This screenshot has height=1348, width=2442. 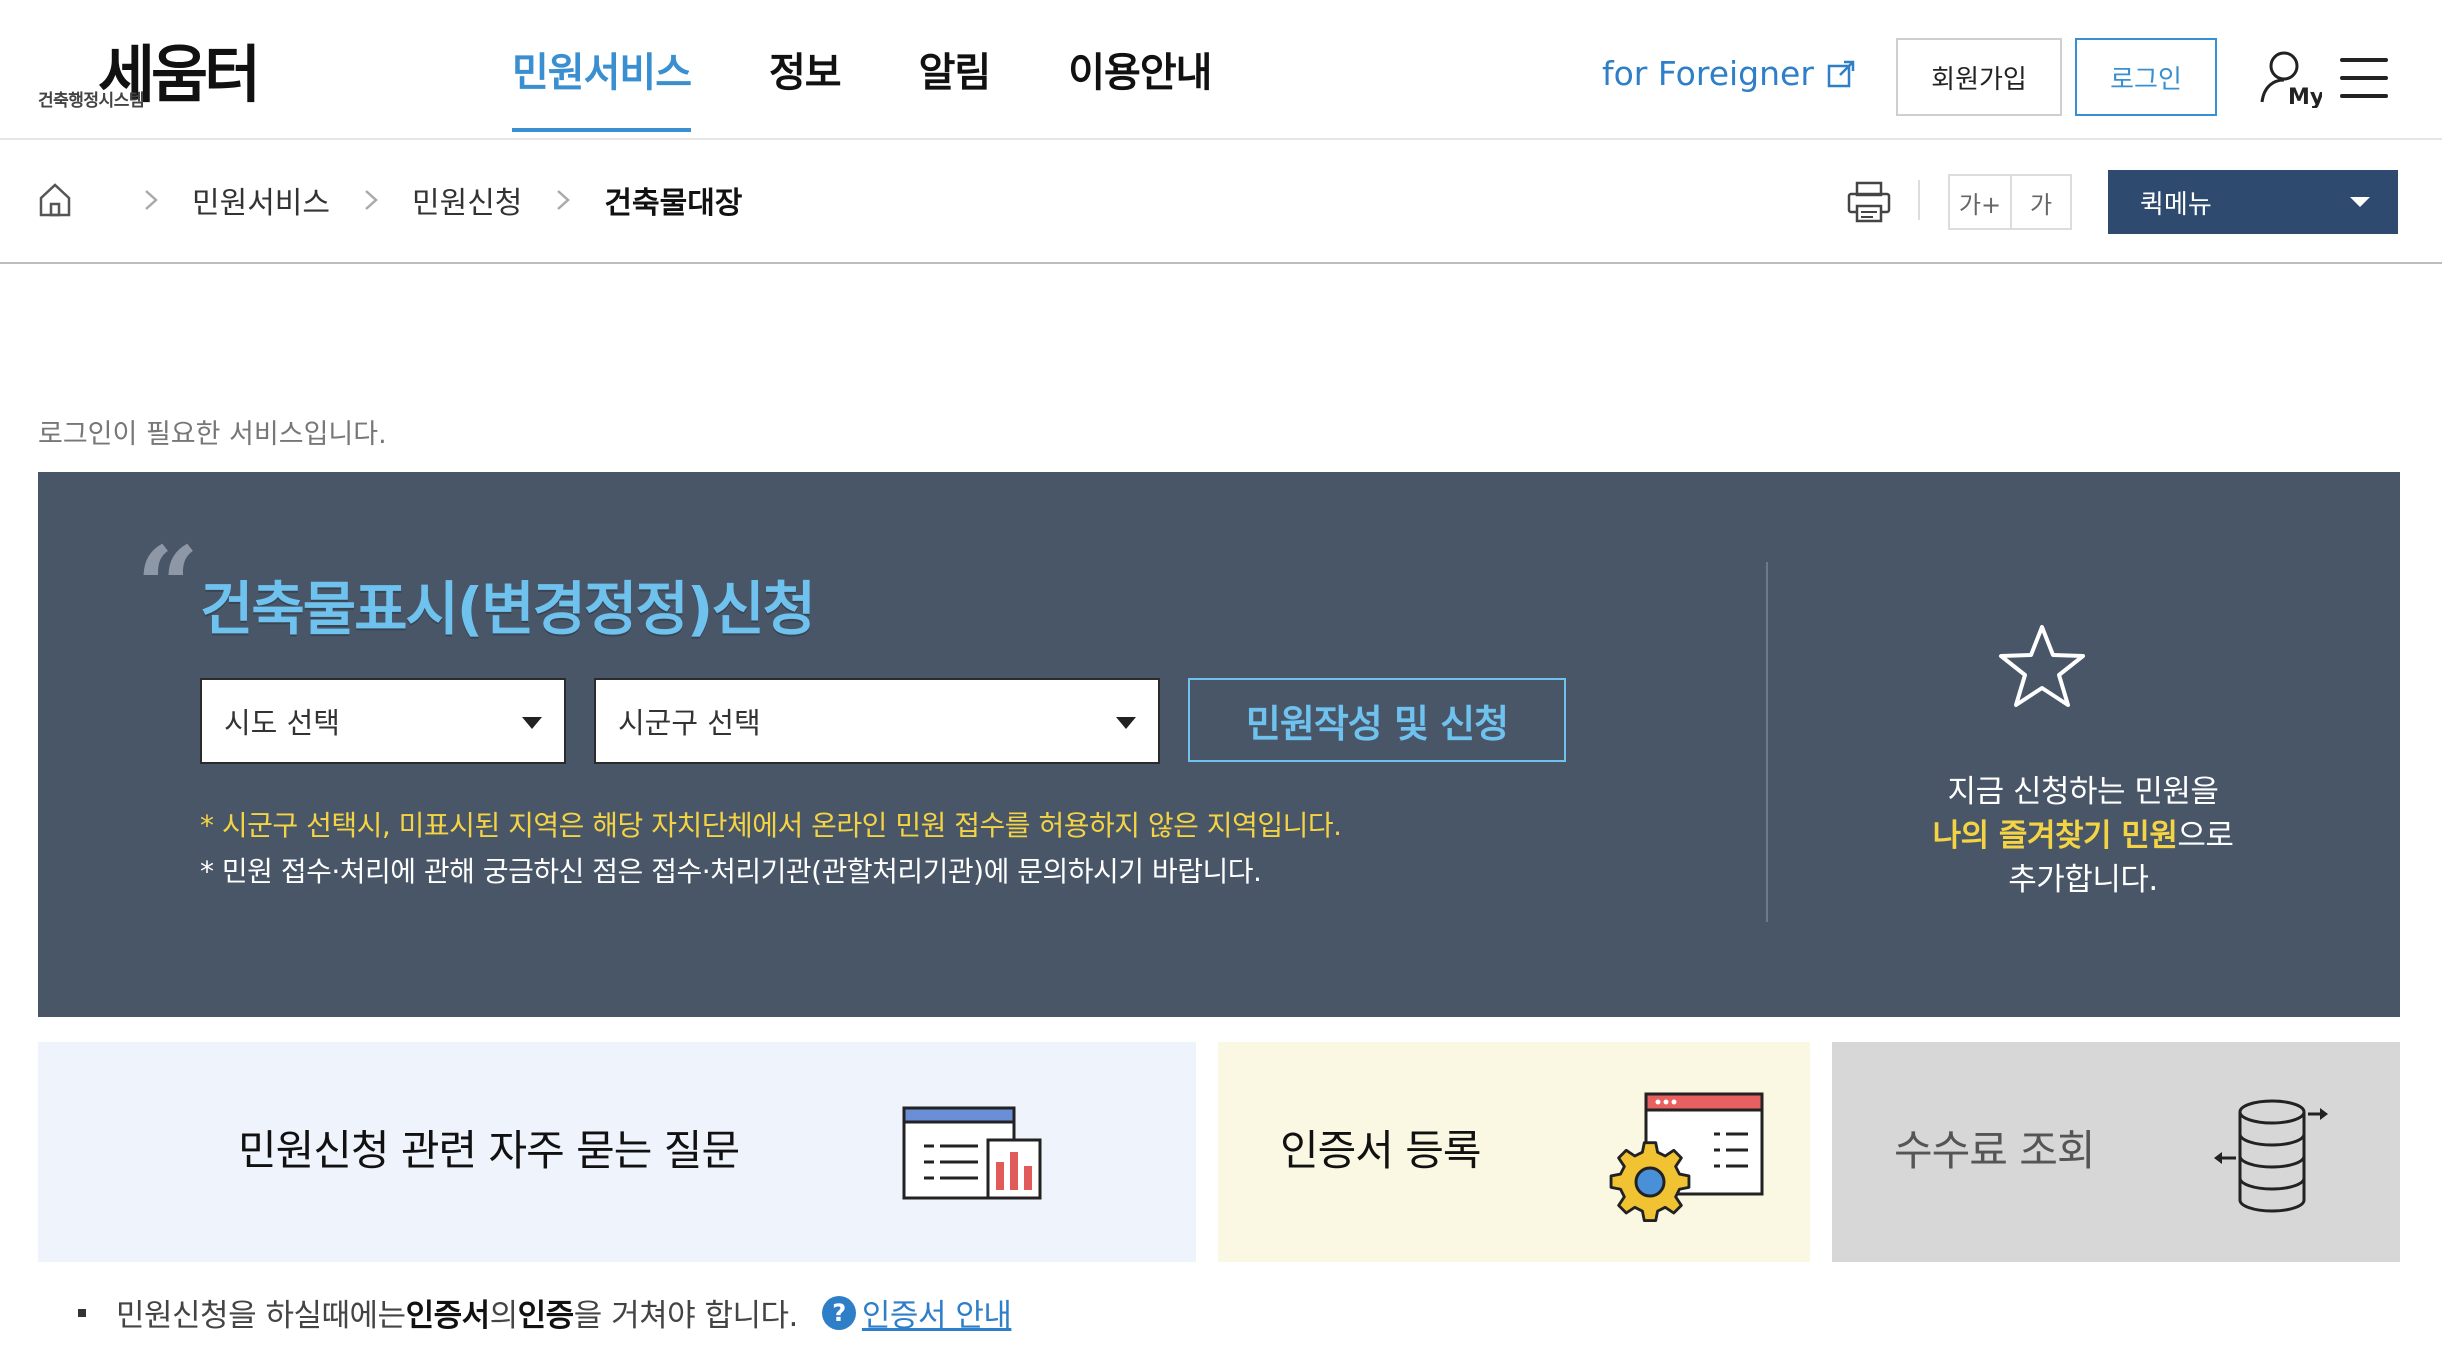 I want to click on for-foreigner-label: for Foreigner, so click(x=1708, y=73).